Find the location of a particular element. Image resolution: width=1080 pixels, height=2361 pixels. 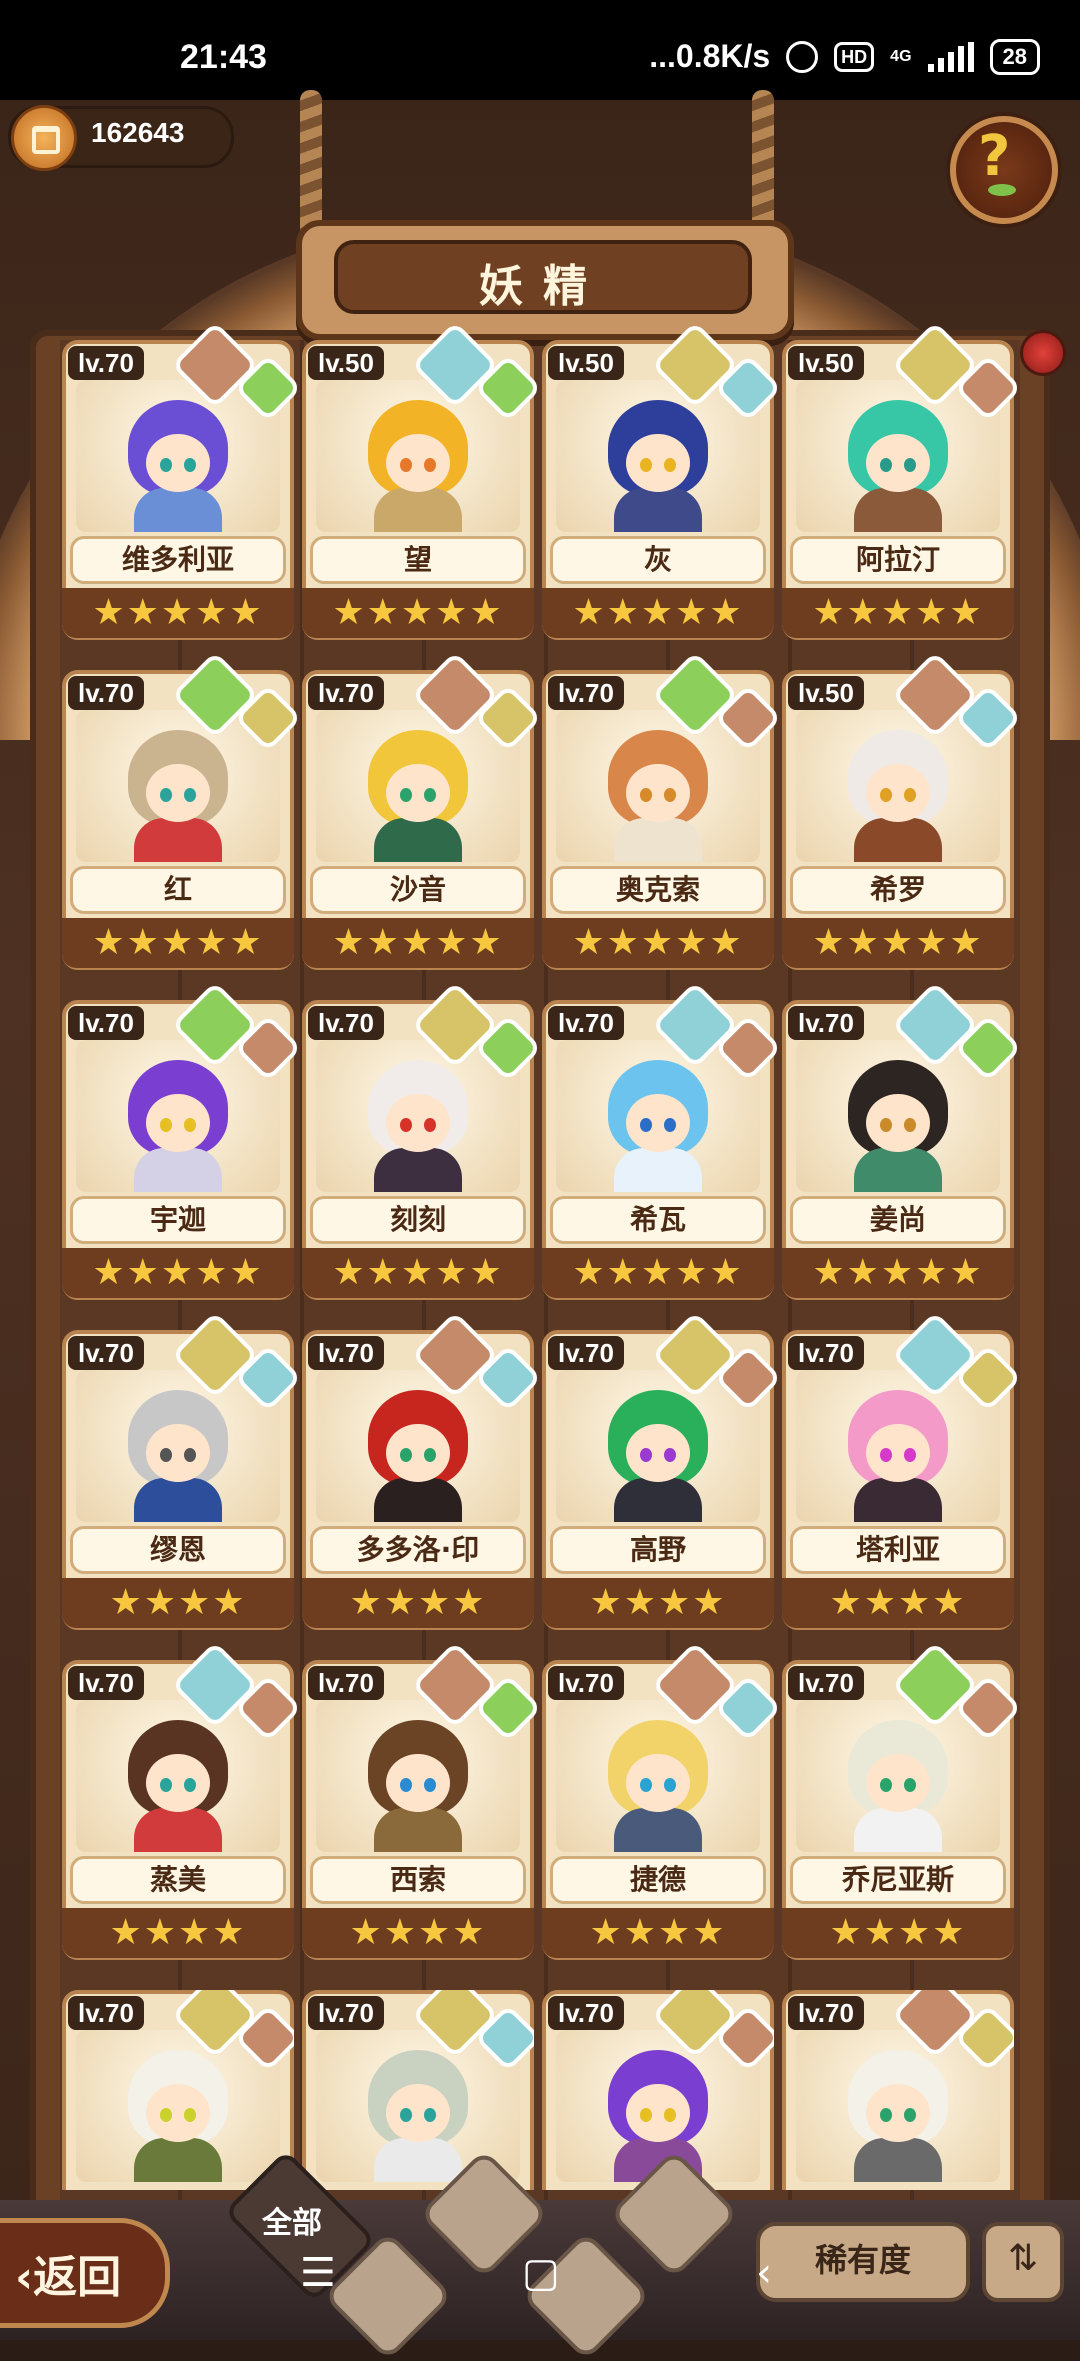

nav-back-icon: ‹ is located at coordinates (764, 2273).